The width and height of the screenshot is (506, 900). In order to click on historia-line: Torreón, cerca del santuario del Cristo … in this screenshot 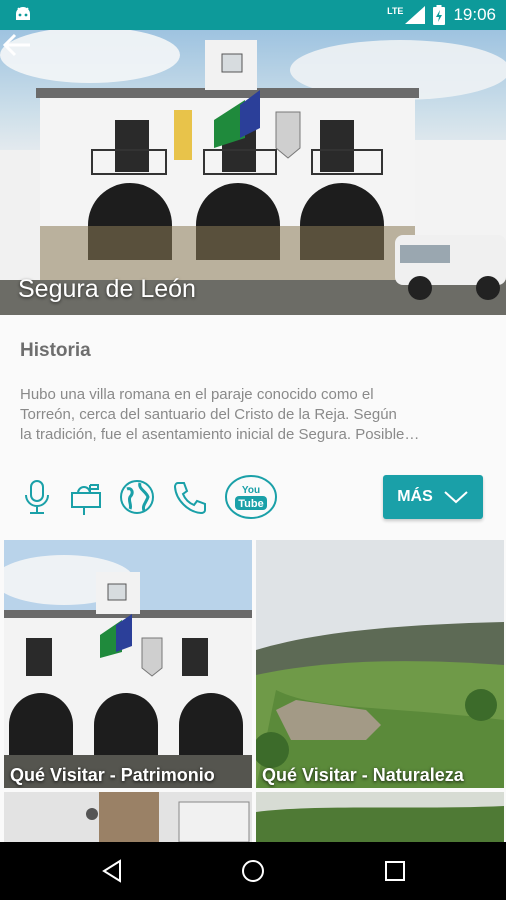, I will do `click(208, 414)`.